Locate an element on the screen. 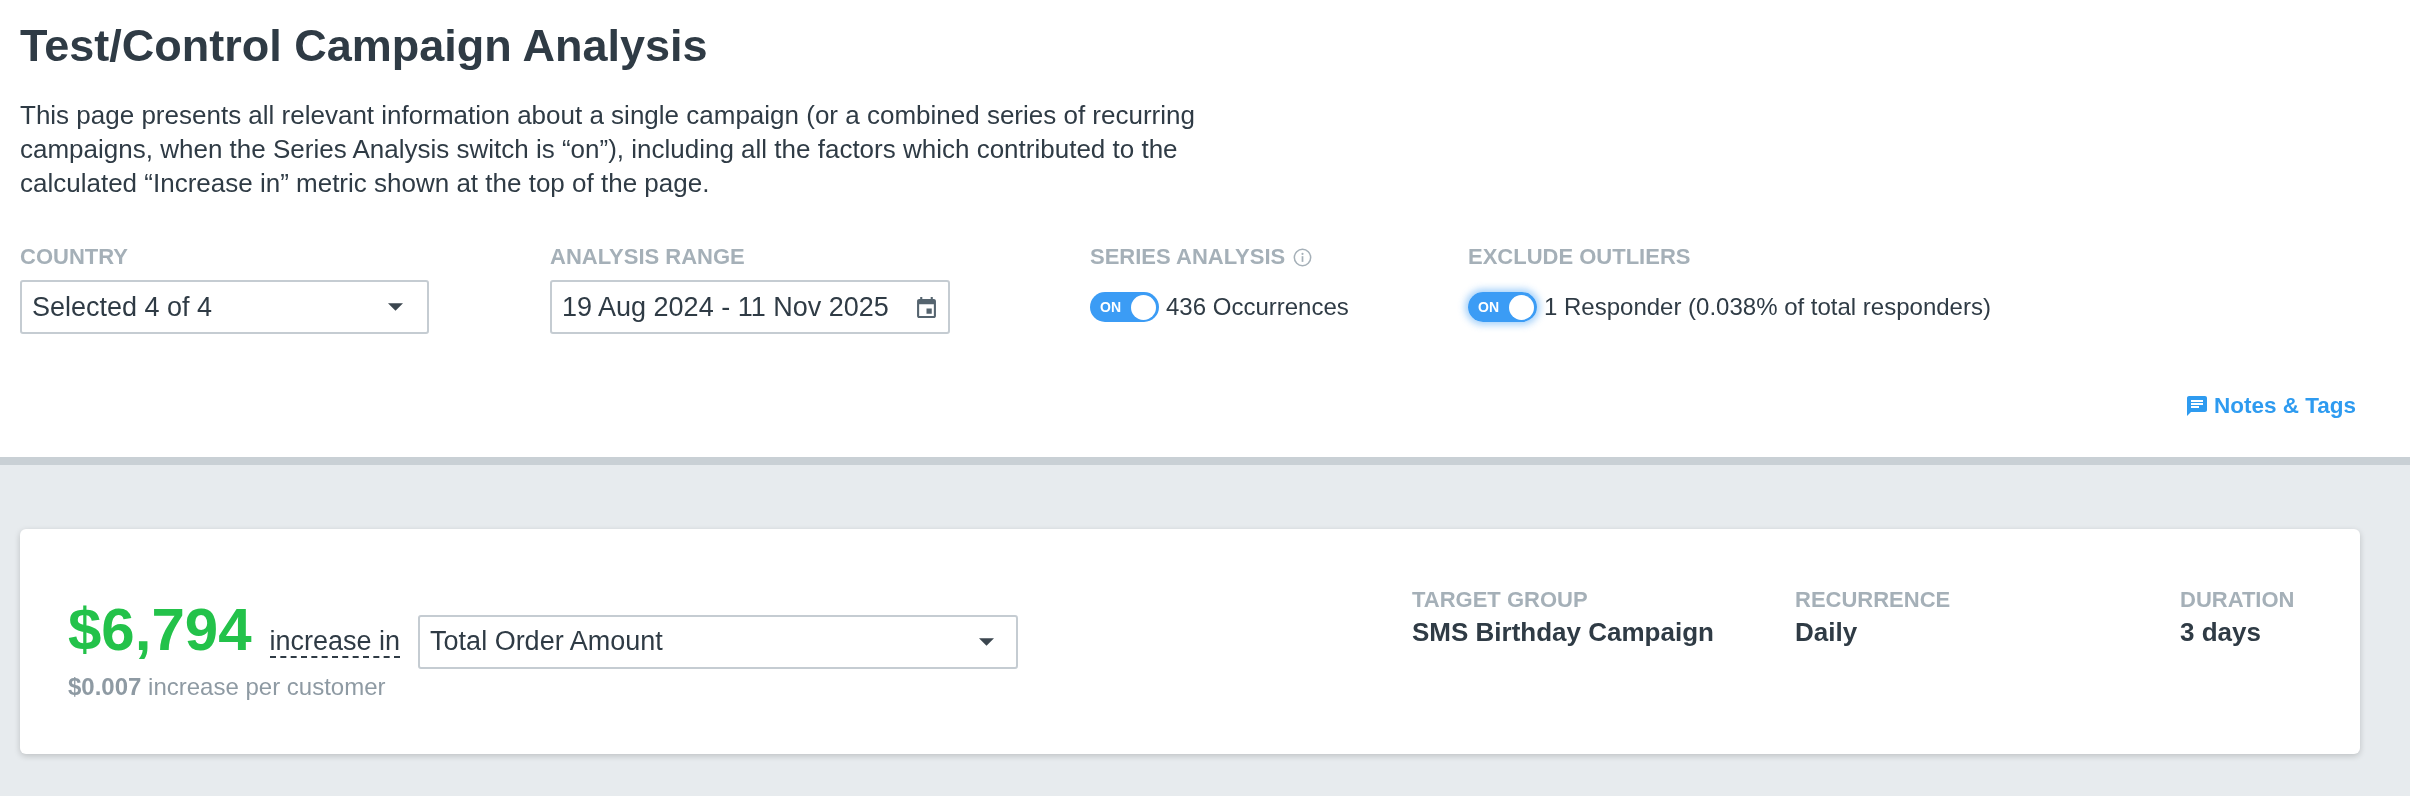  detail-value: SMS Birthday Campaign is located at coordinates (1563, 632).